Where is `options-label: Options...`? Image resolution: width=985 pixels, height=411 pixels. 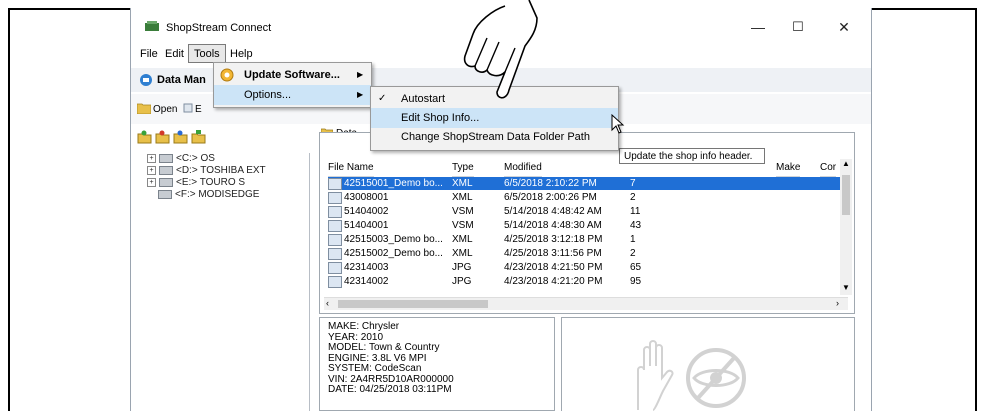 options-label: Options... is located at coordinates (268, 95).